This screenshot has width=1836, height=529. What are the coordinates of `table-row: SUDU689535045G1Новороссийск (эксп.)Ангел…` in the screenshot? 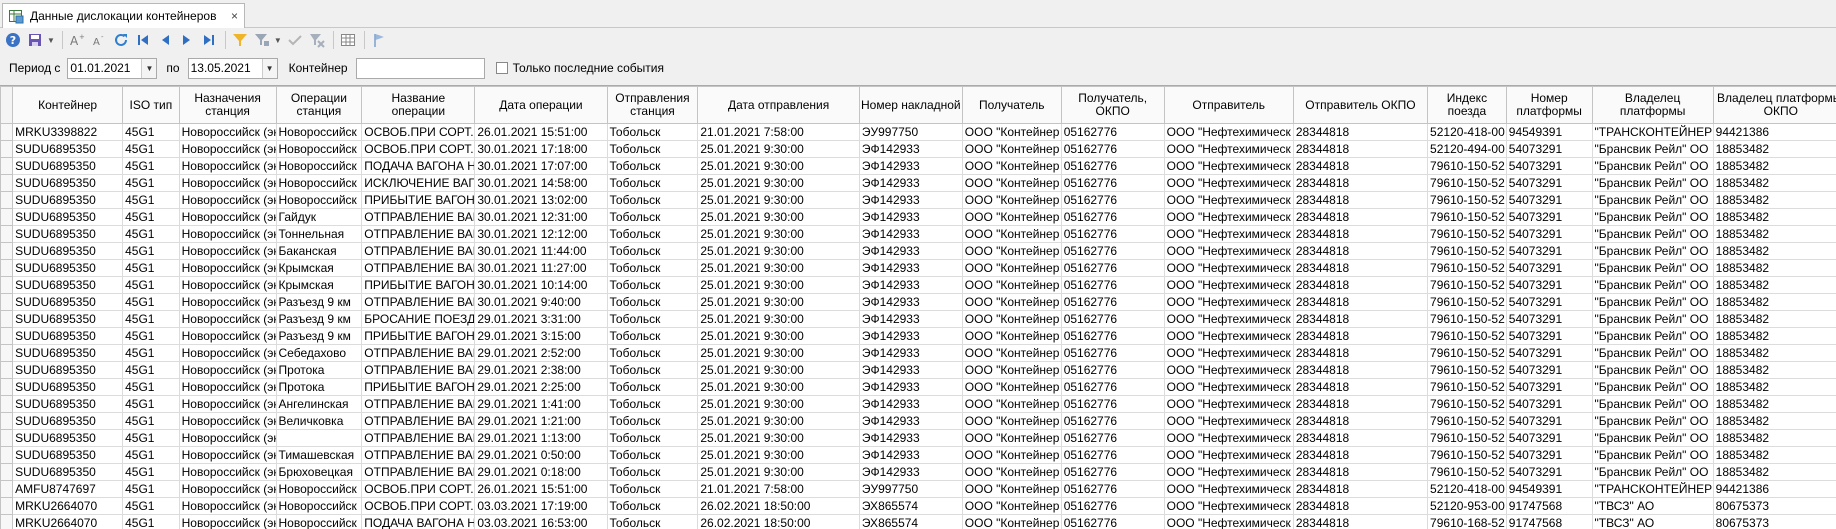 It's located at (918, 404).